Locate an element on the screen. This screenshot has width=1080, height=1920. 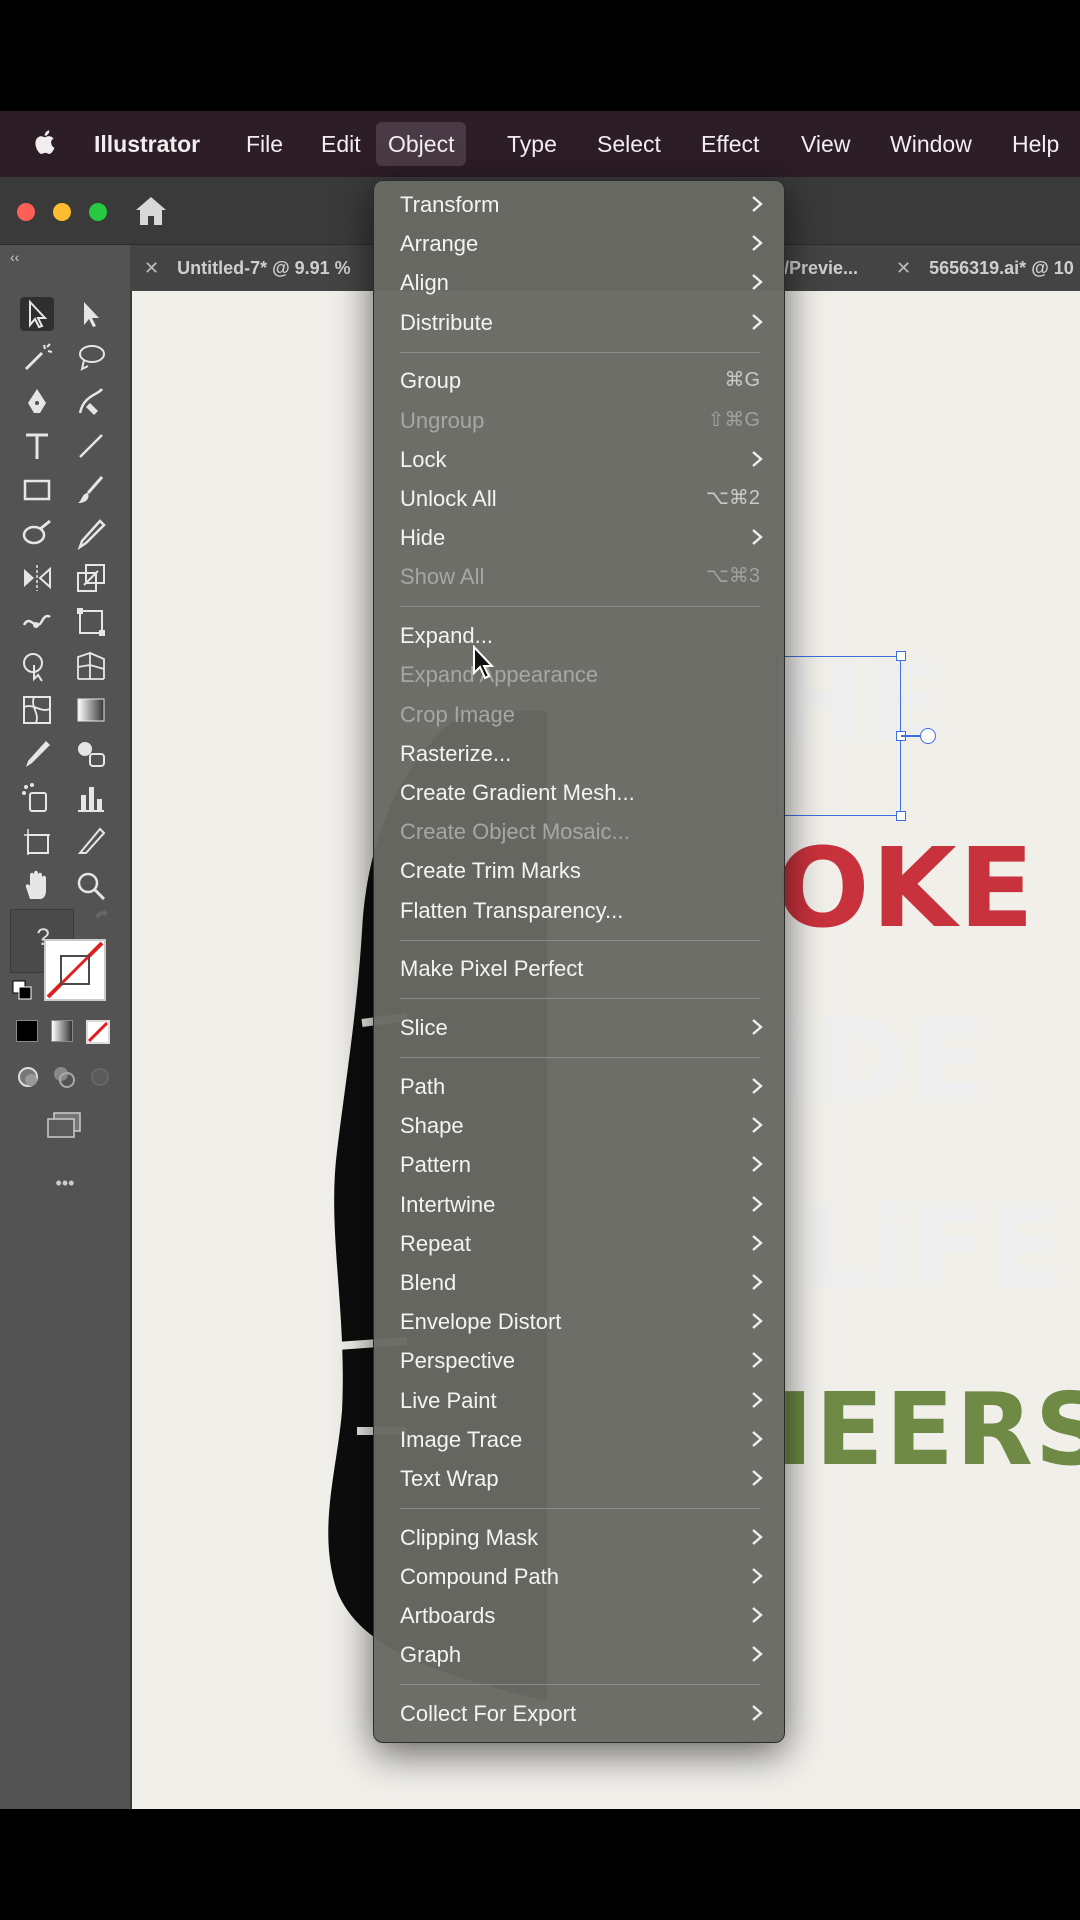
menu-item-label: Transform is located at coordinates (450, 204).